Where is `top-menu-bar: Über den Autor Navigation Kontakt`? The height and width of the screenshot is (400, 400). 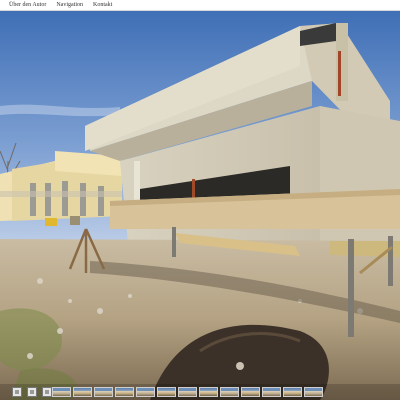
top-menu-bar: Über den Autor Navigation Kontakt is located at coordinates (200, 5).